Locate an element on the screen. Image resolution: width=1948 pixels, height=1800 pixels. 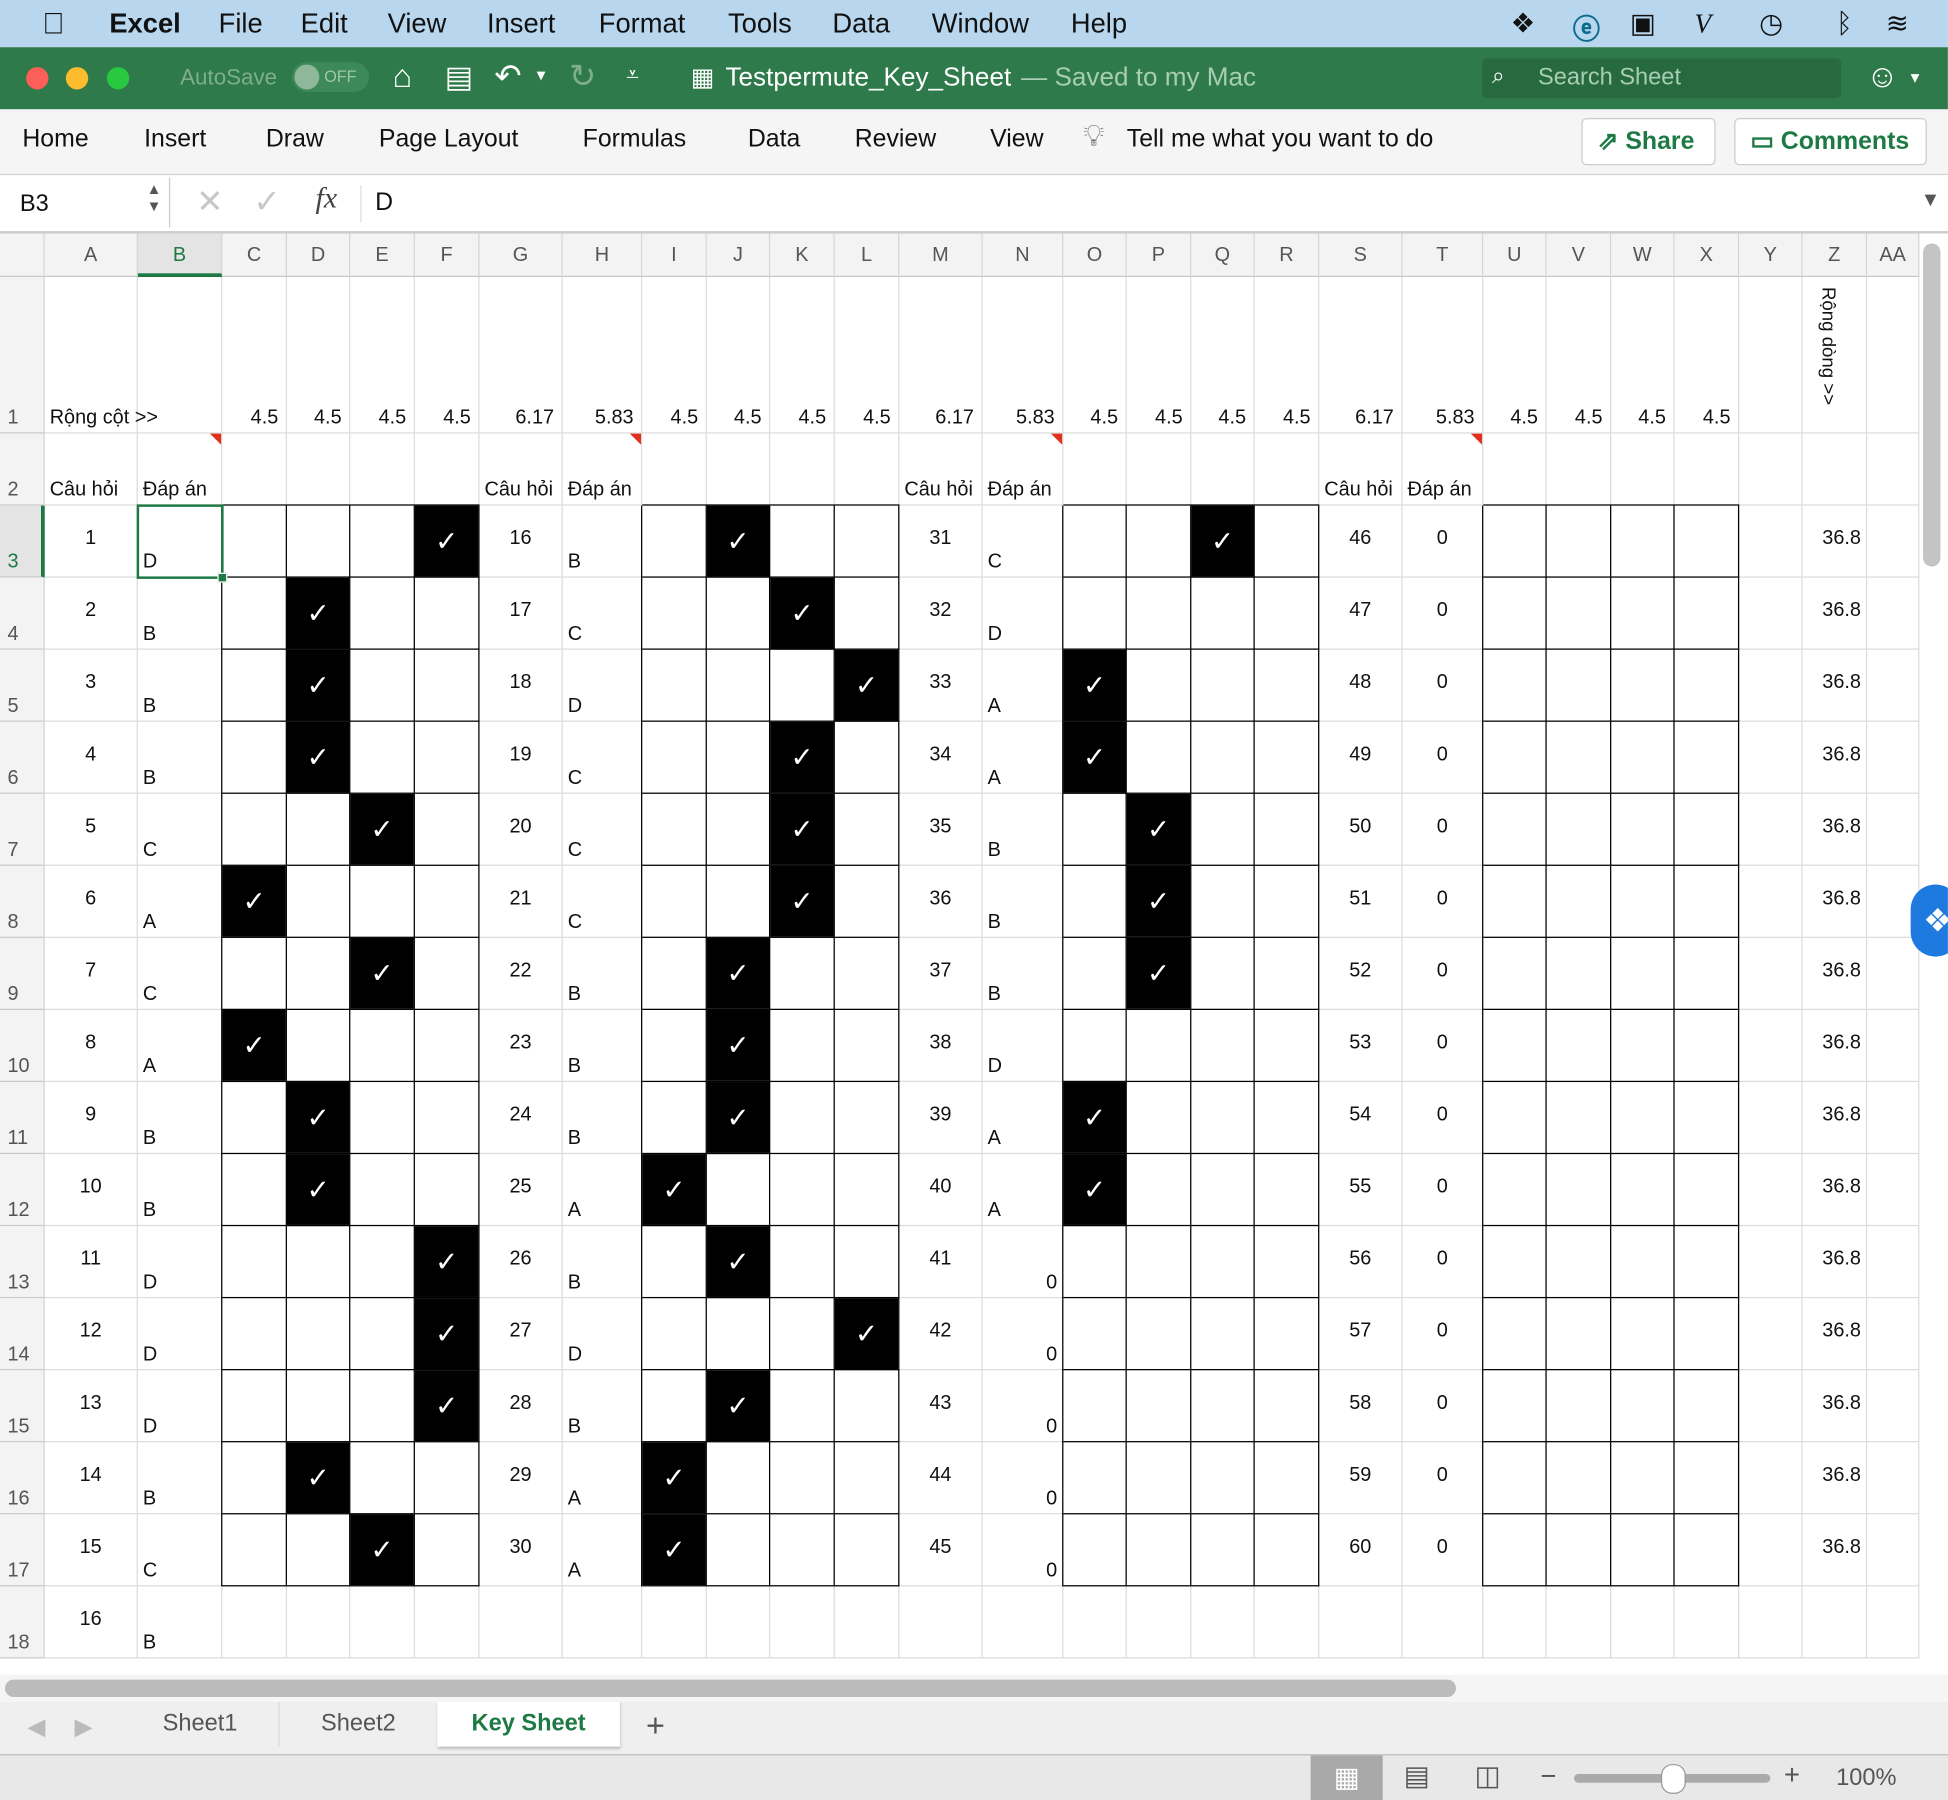
cell-Q13 is located at coordinates (1223, 1262).